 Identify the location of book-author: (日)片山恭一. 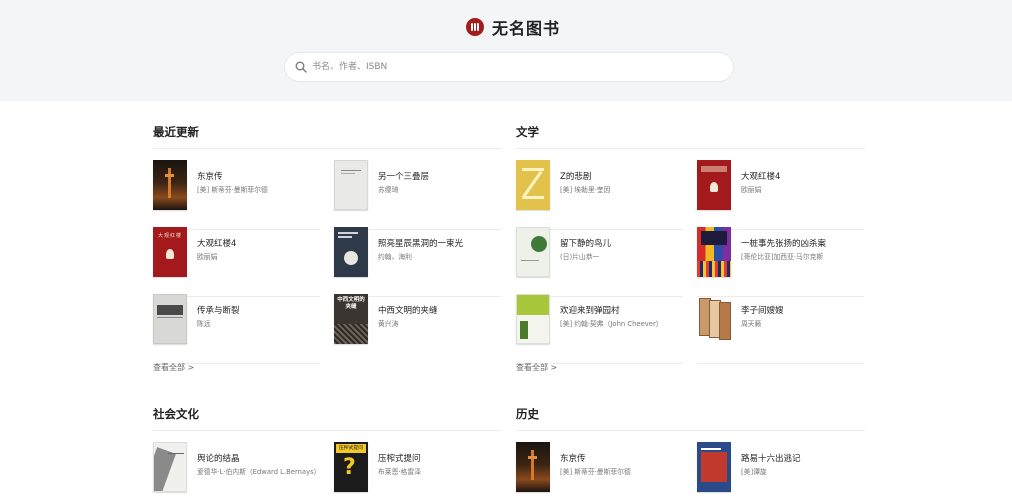
(580, 257).